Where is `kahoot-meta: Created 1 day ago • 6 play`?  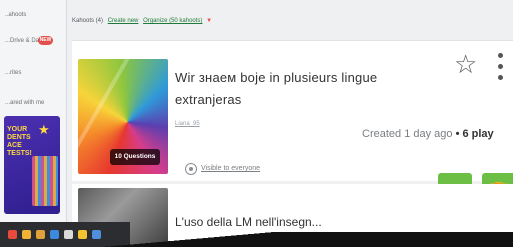
kahoot-meta: Created 1 day ago • 6 play is located at coordinates (428, 134).